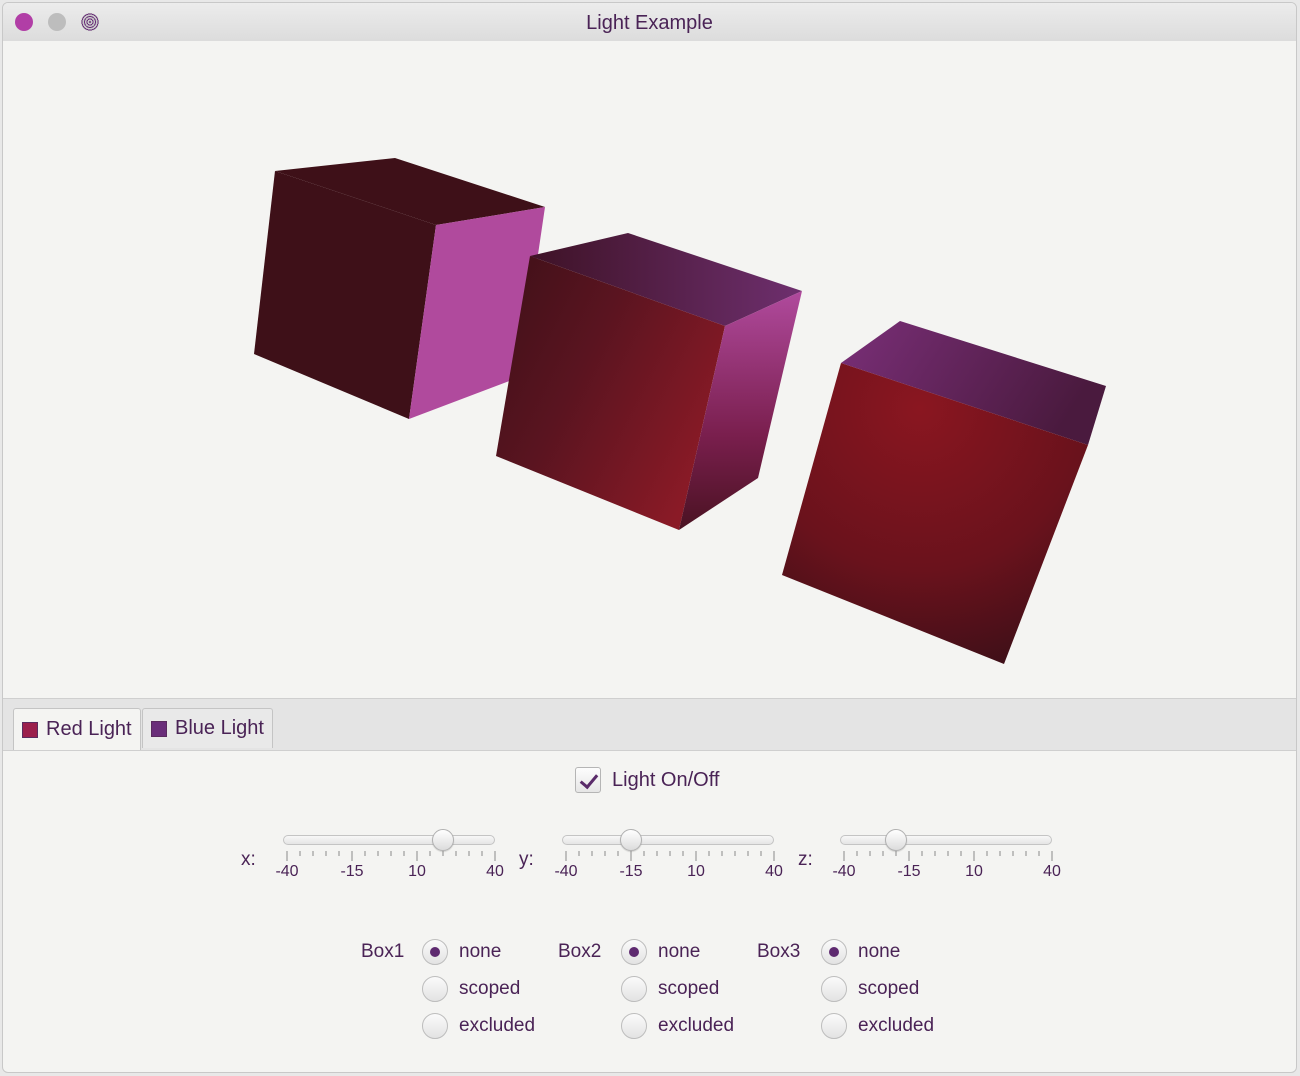 This screenshot has height=1076, width=1300. Describe the element at coordinates (30, 729) in the screenshot. I see `red-light-color-swatch` at that location.